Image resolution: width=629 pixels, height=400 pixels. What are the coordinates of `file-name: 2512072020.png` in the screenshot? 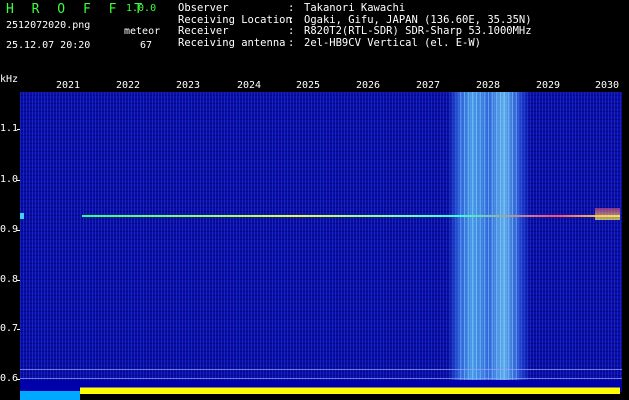 It's located at (48, 25).